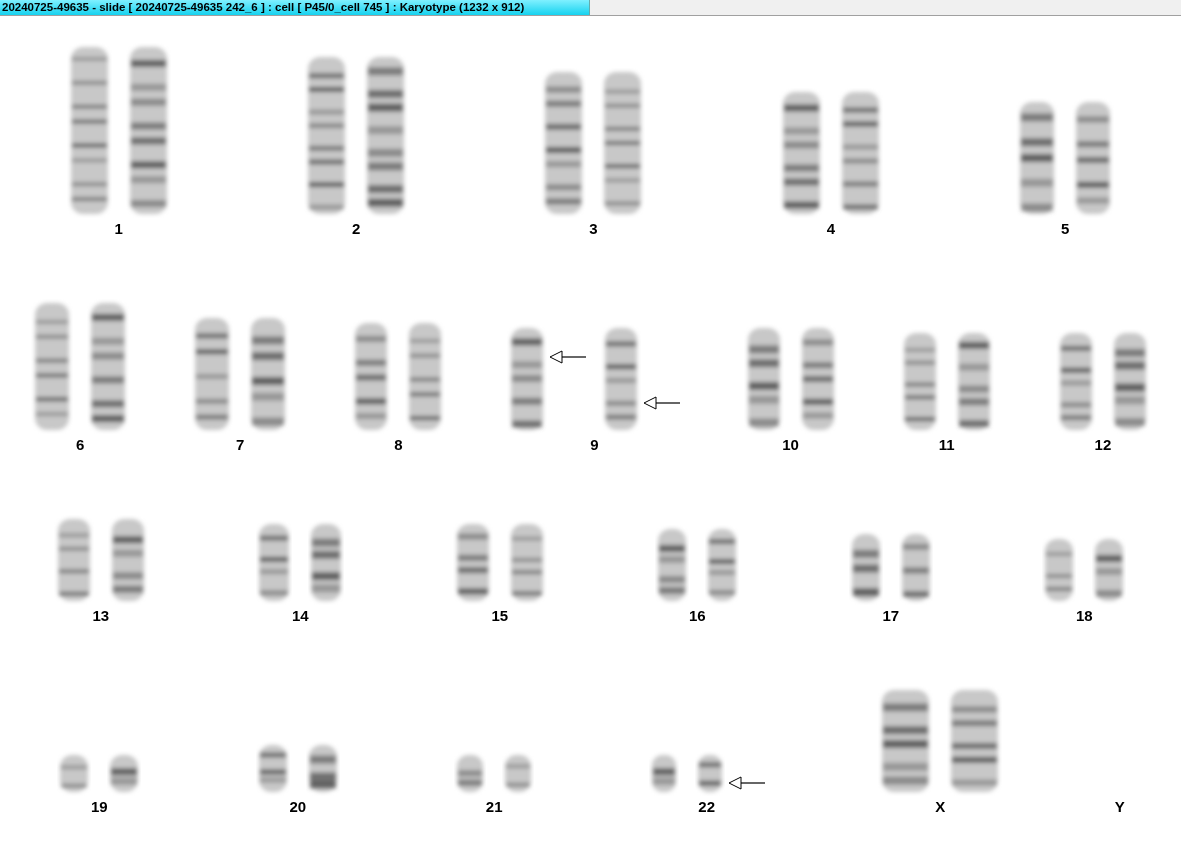 This screenshot has width=1181, height=850. Describe the element at coordinates (697, 616) in the screenshot. I see `chromosome-label: 16` at that location.